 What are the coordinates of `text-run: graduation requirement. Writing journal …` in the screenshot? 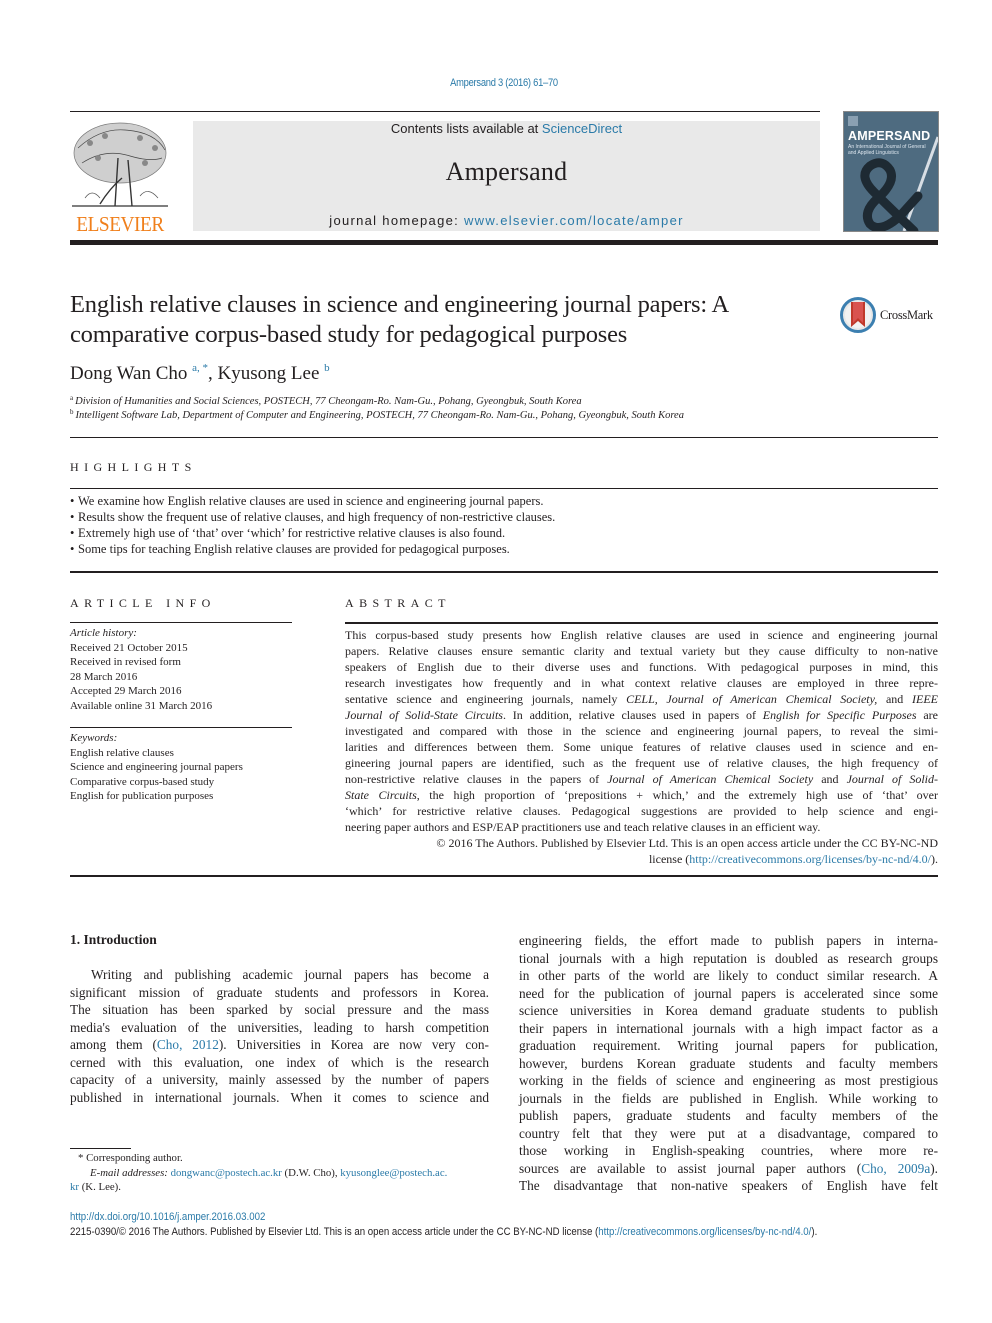 It's located at (728, 1045).